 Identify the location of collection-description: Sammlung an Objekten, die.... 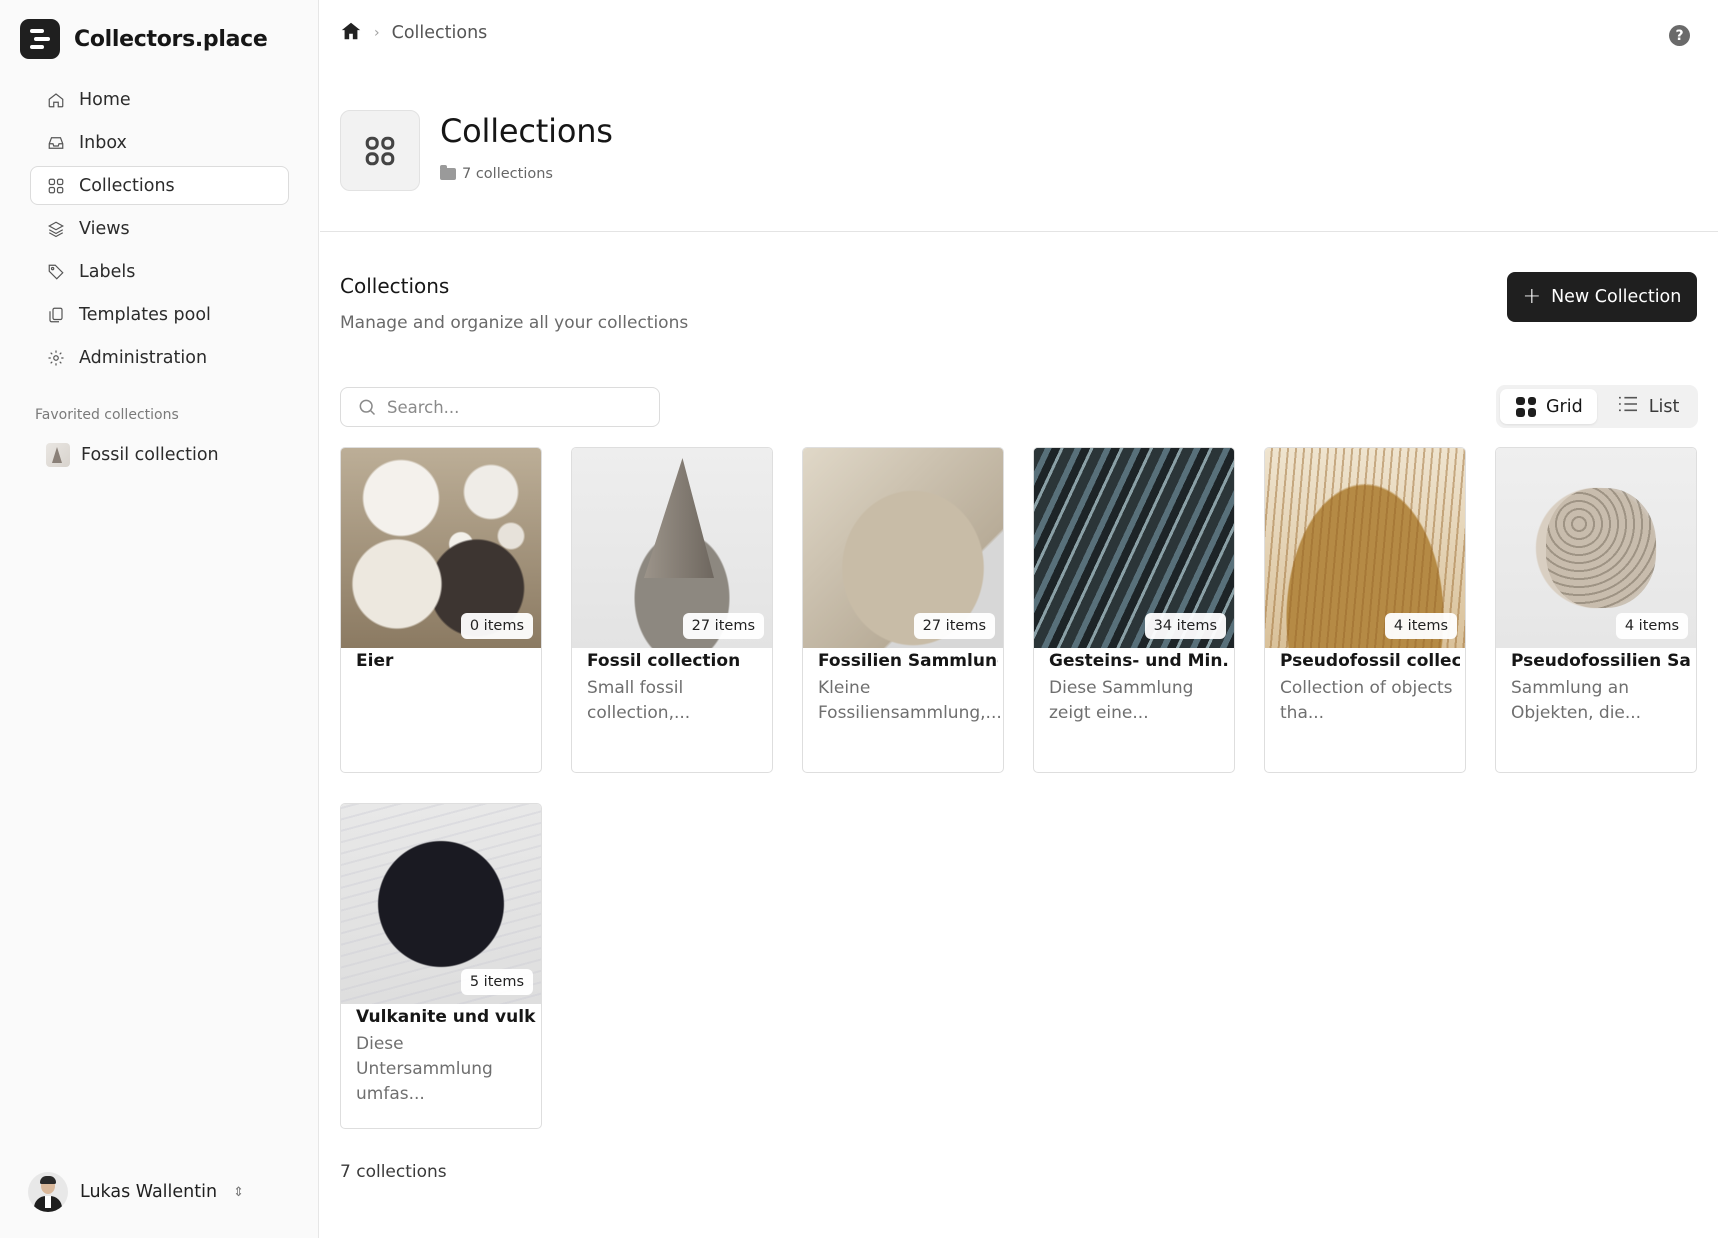
(1576, 700).